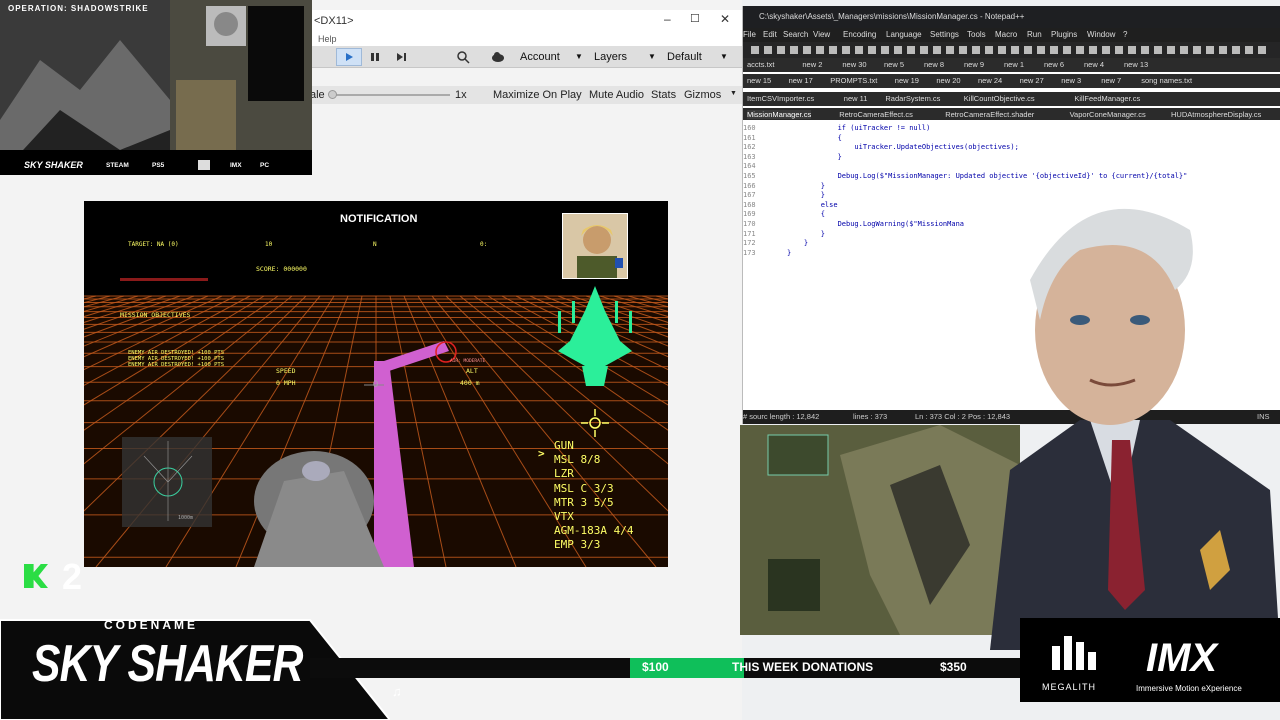 This screenshot has height=720, width=1280. Describe the element at coordinates (461, 95) in the screenshot. I see `scale-value: 1x` at that location.